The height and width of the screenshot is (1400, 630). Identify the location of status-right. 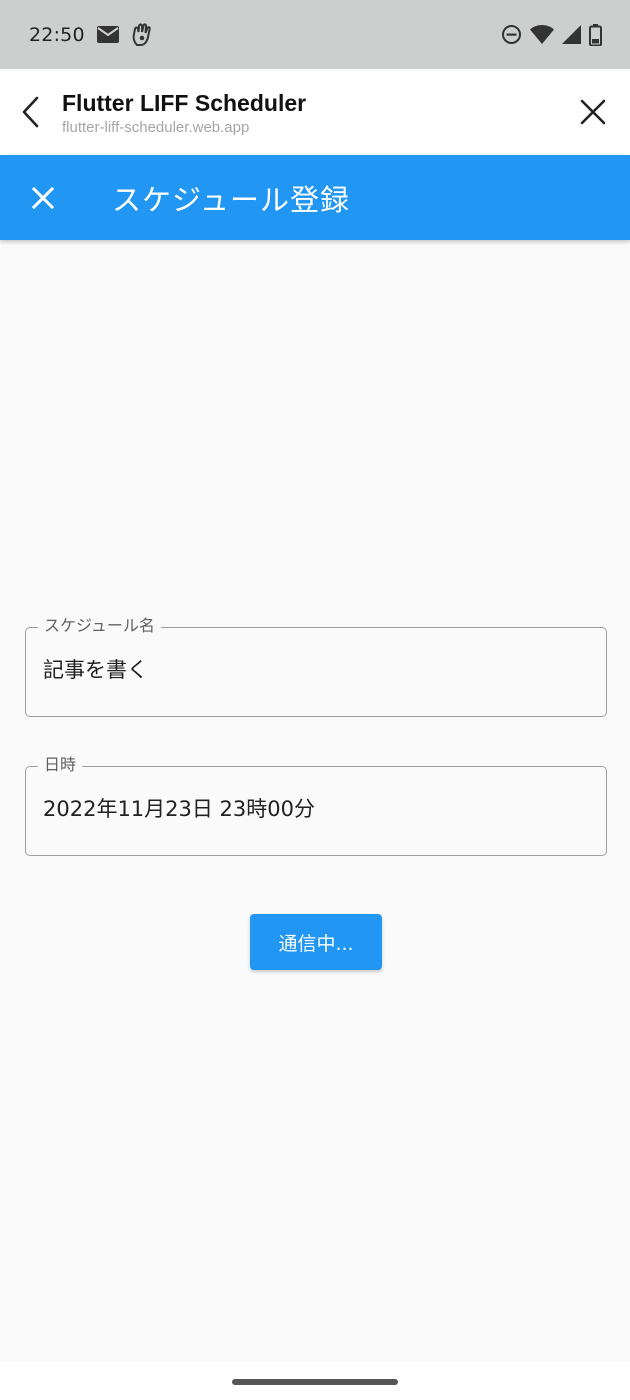
(551, 34).